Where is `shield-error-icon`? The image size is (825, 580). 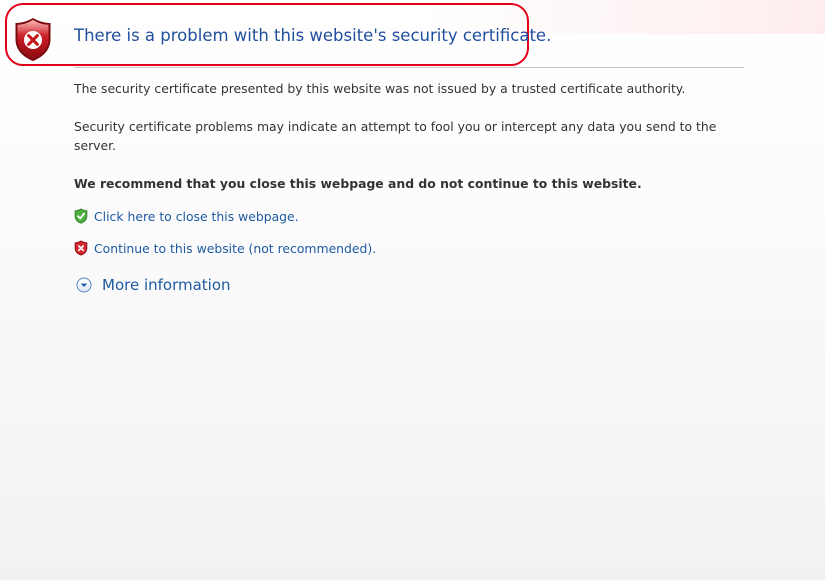
shield-error-icon is located at coordinates (33, 39).